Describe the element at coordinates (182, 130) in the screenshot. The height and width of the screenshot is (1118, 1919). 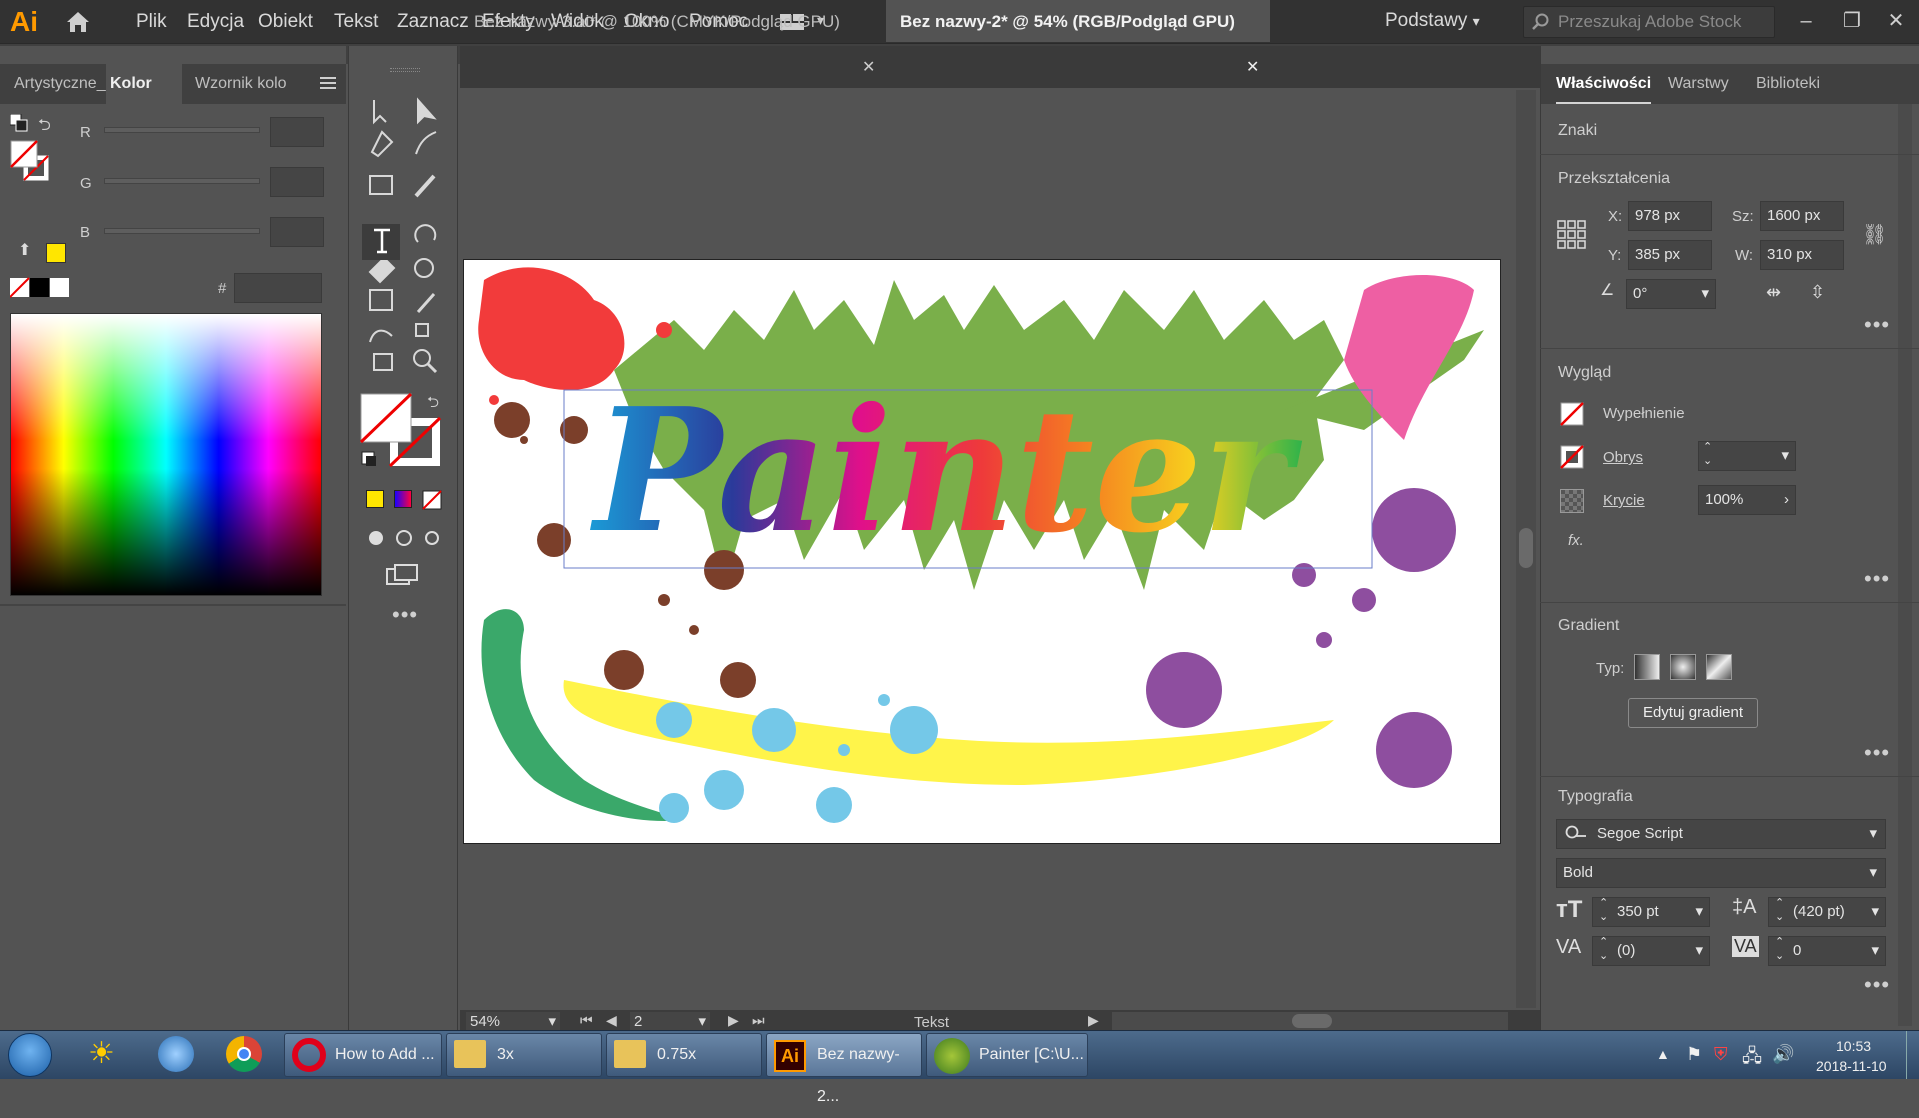
I see `slider-r` at that location.